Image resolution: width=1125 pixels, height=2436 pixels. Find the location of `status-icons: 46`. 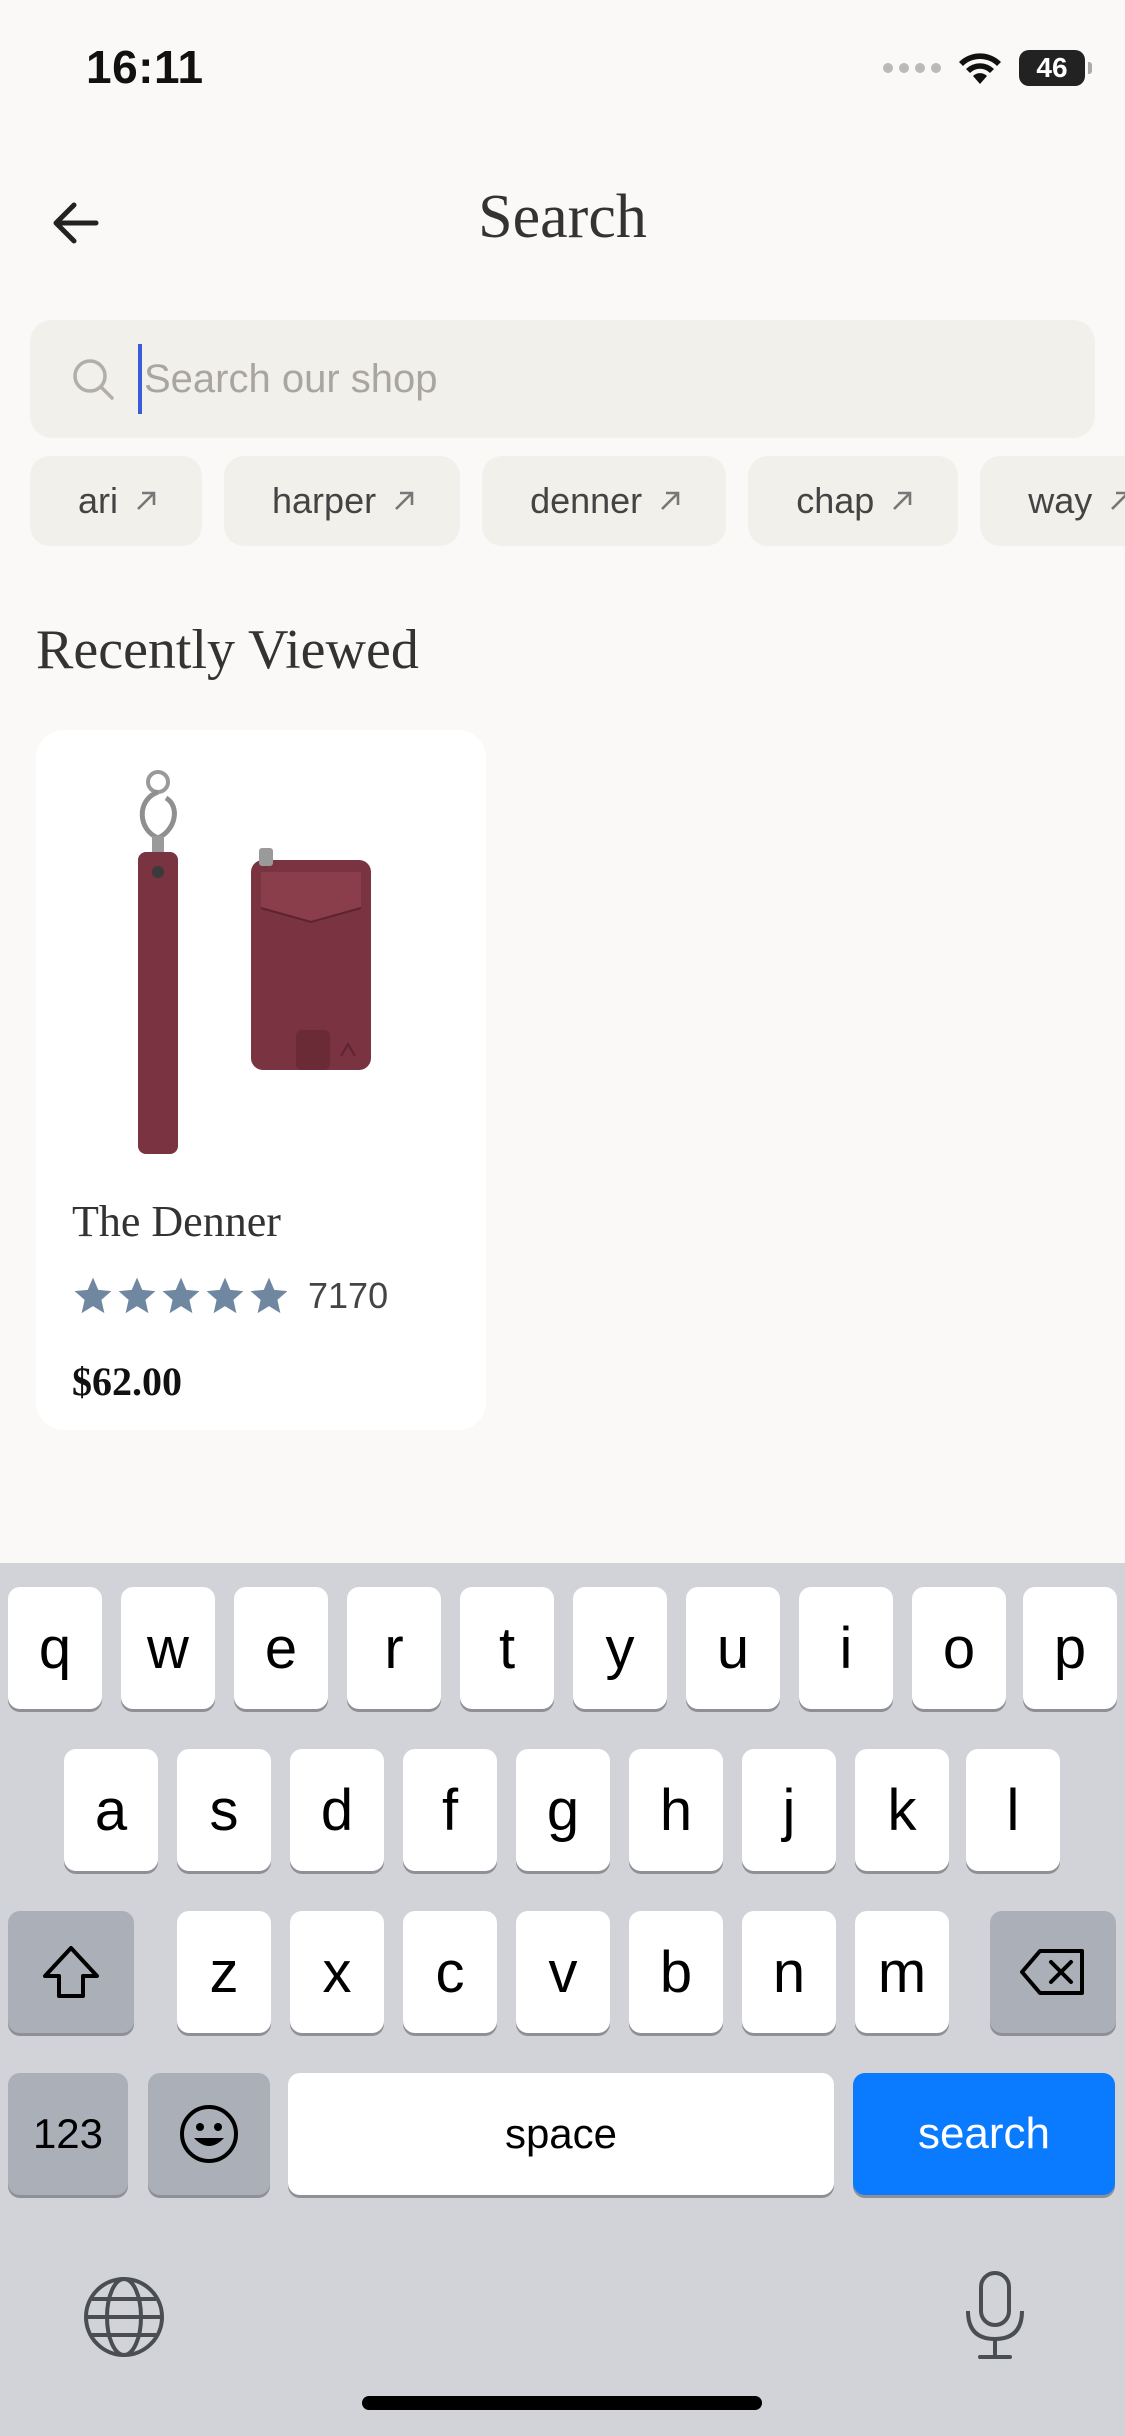

status-icons: 46 is located at coordinates (987, 68).